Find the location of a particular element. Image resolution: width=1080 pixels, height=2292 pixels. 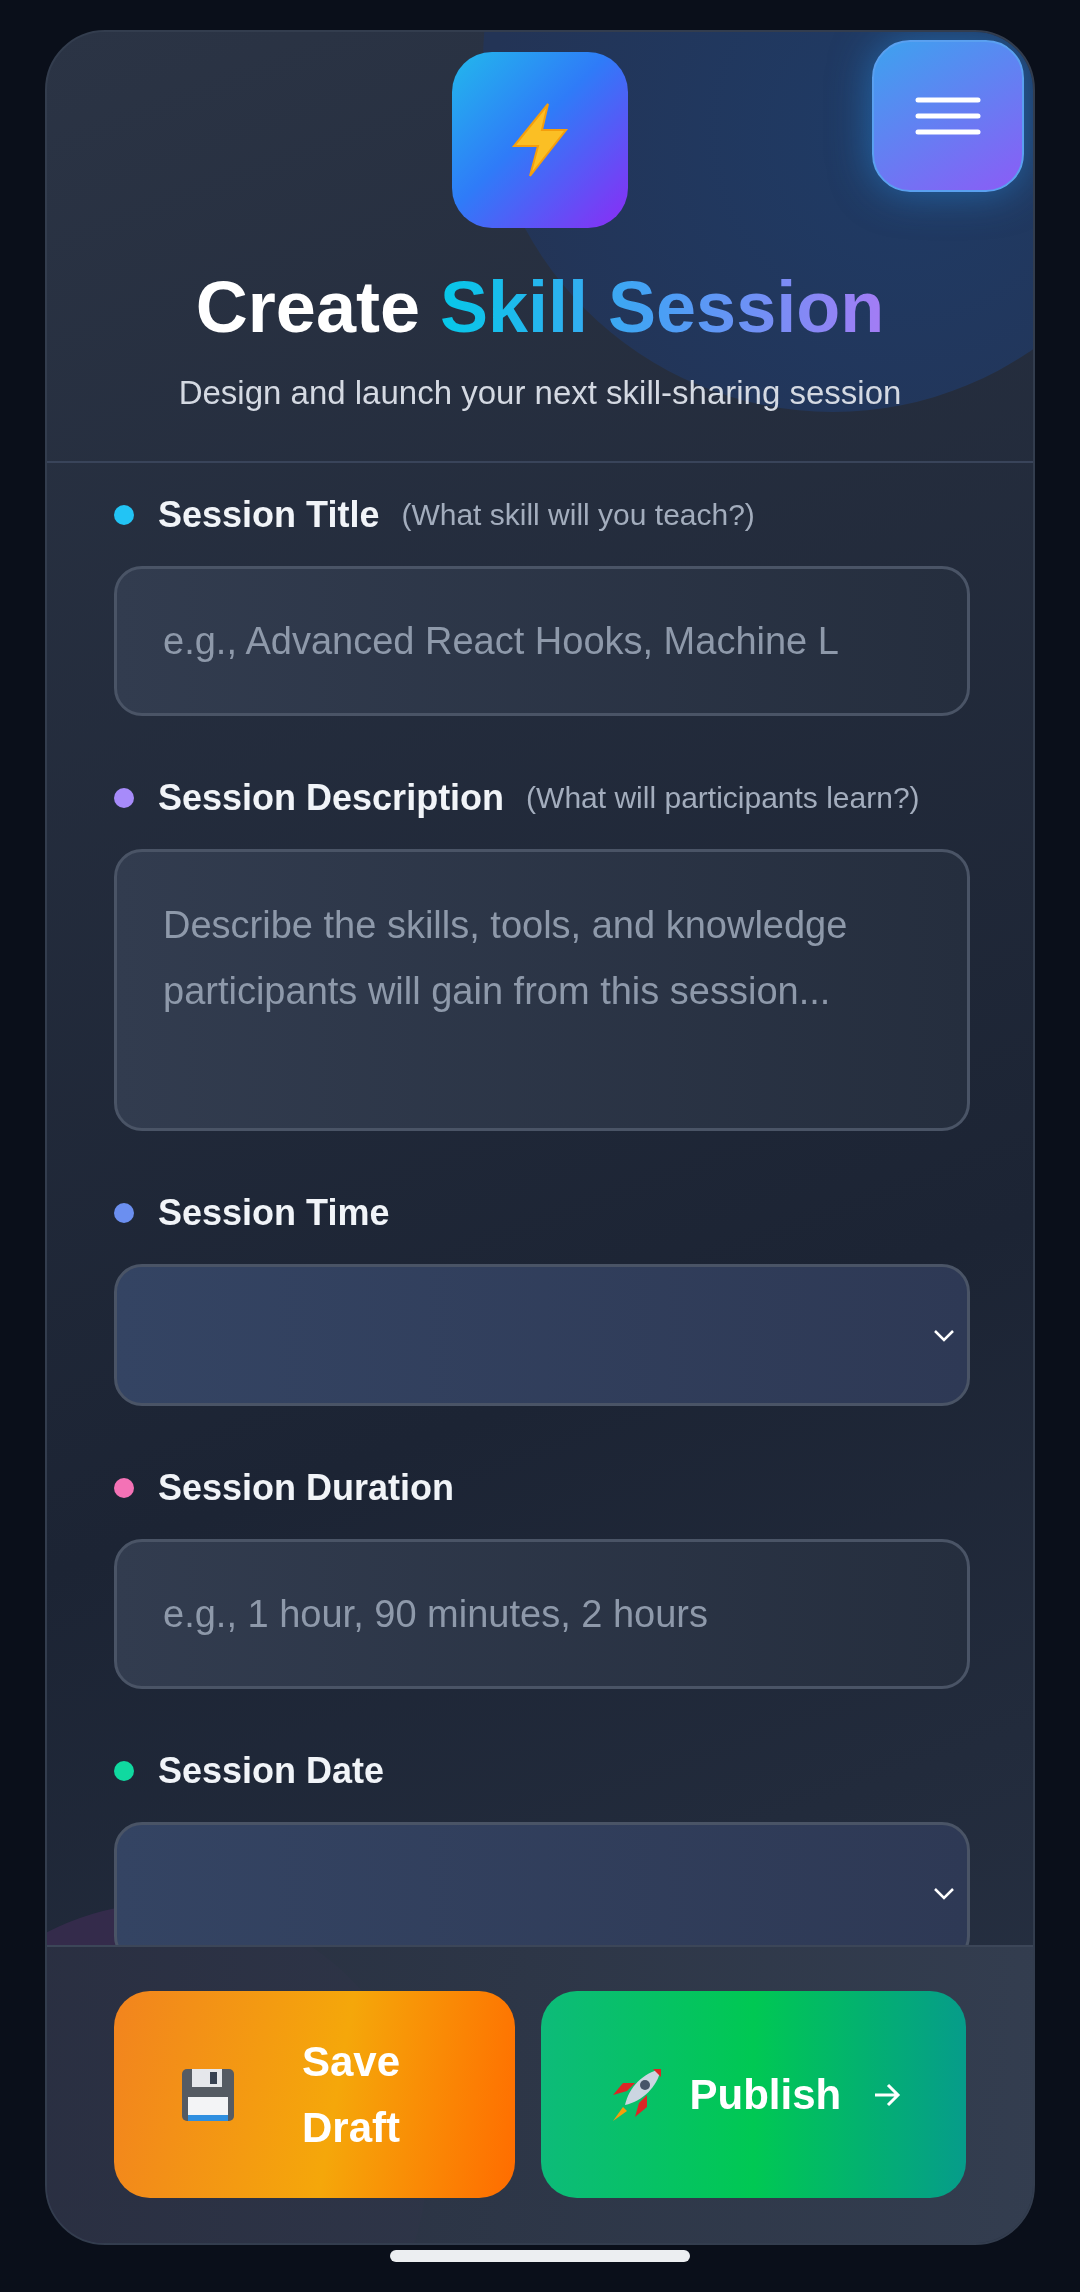

arrow-icon is located at coordinates (887, 2094).